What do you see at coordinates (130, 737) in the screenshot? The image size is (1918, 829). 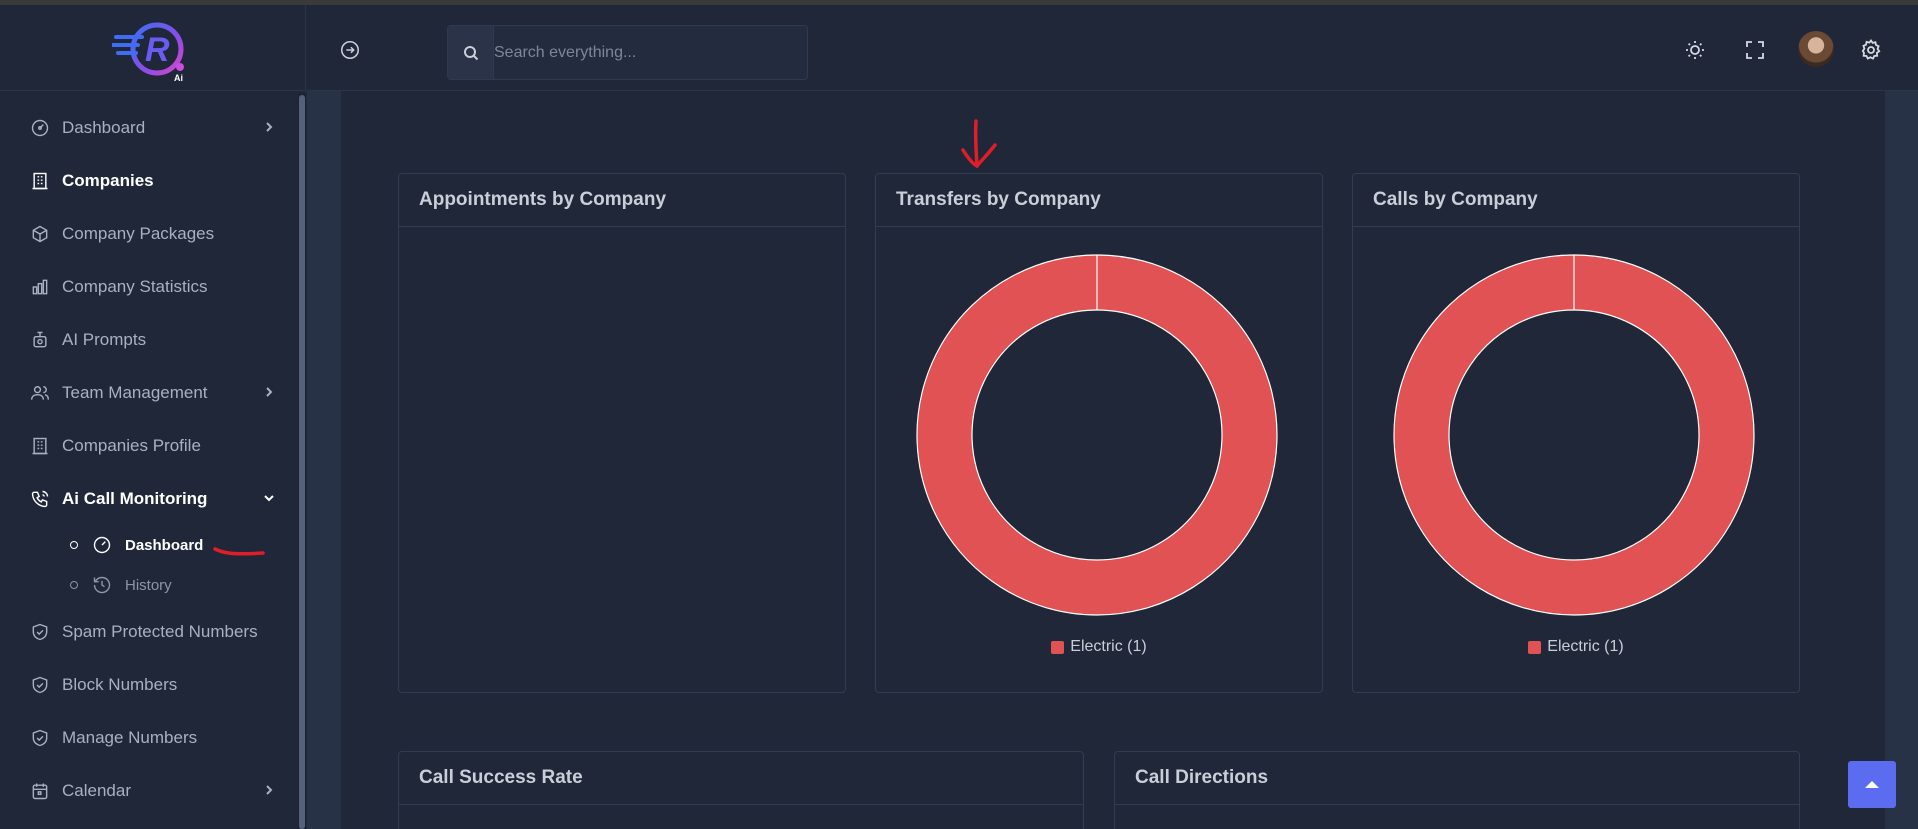 I see `sidebar-item-label: Manage Numbers` at bounding box center [130, 737].